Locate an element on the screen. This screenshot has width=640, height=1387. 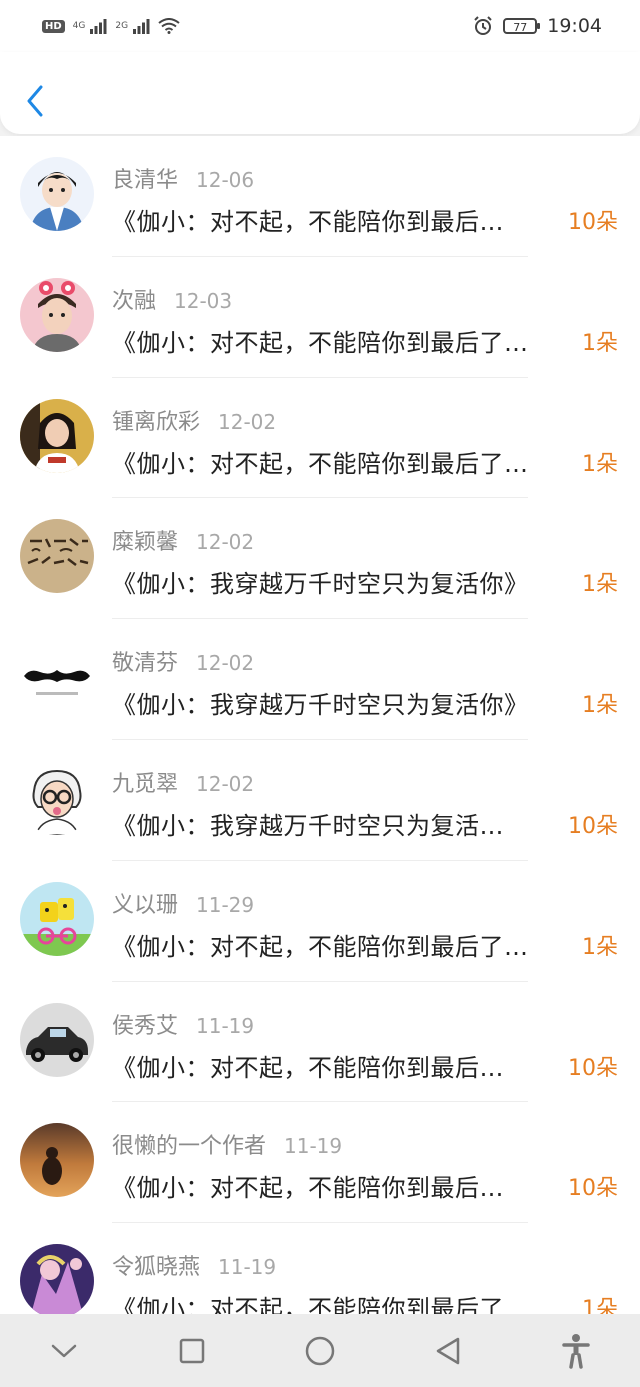
name-line: 敬清芬 12-02 is located at coordinates (183, 661).